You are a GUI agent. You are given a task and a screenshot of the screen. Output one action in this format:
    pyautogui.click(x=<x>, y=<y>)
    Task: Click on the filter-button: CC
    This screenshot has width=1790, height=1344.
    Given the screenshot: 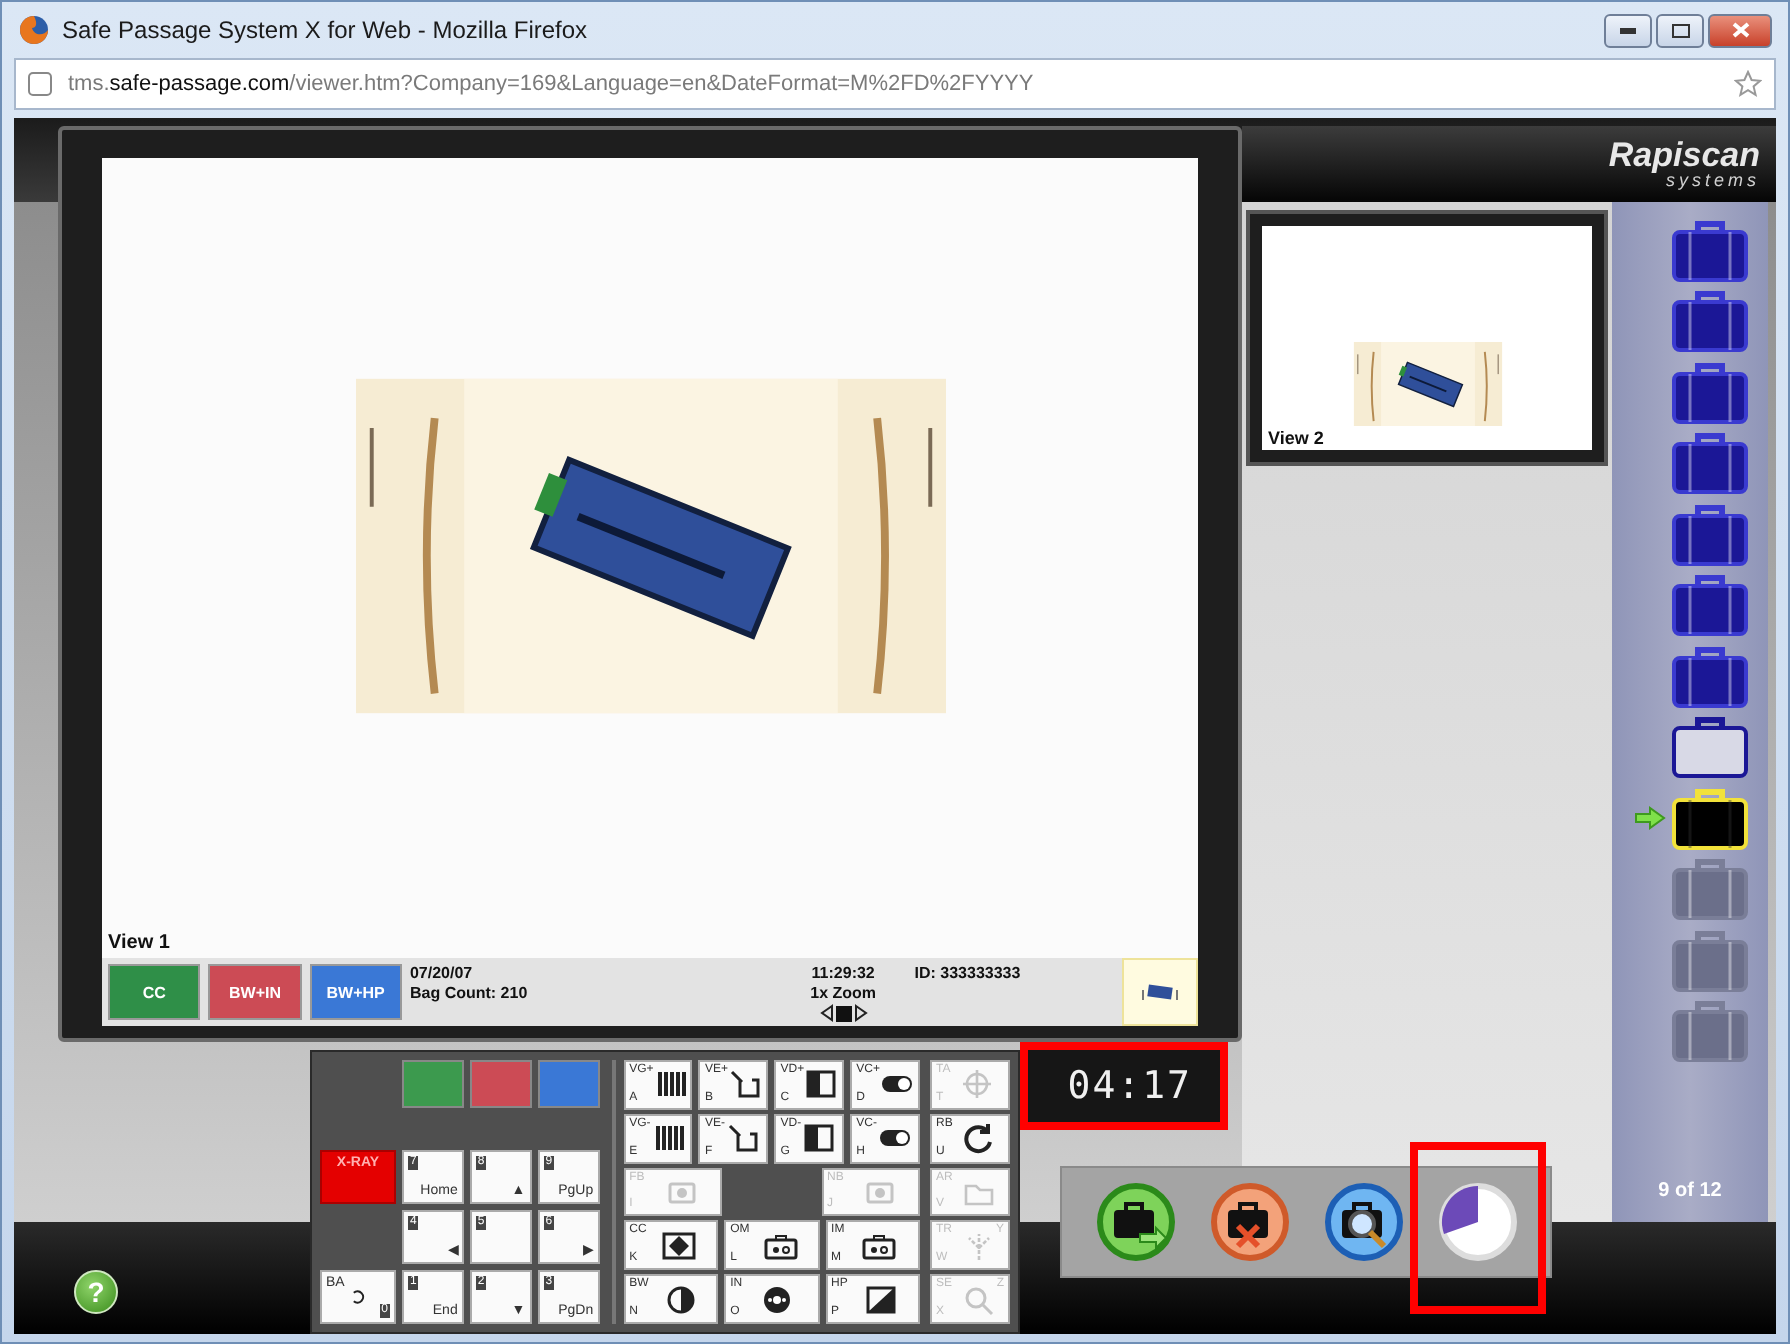 What is the action you would take?
    pyautogui.click(x=154, y=992)
    